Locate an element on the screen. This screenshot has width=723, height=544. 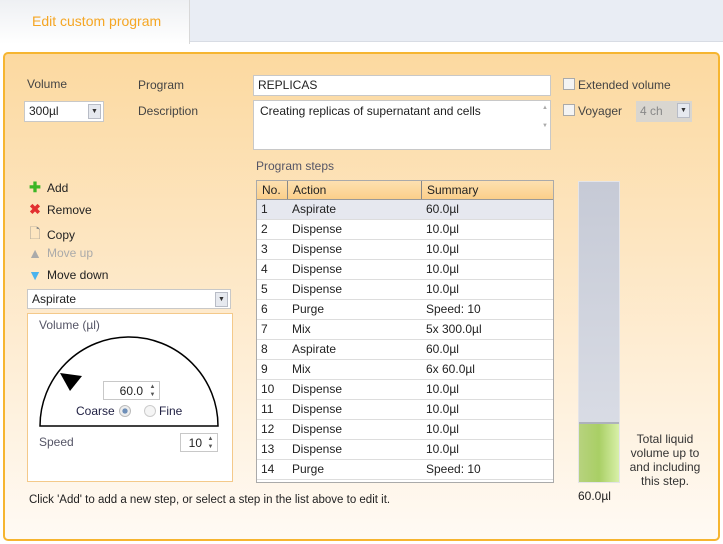
x-icon: ✖ is located at coordinates (35, 209).